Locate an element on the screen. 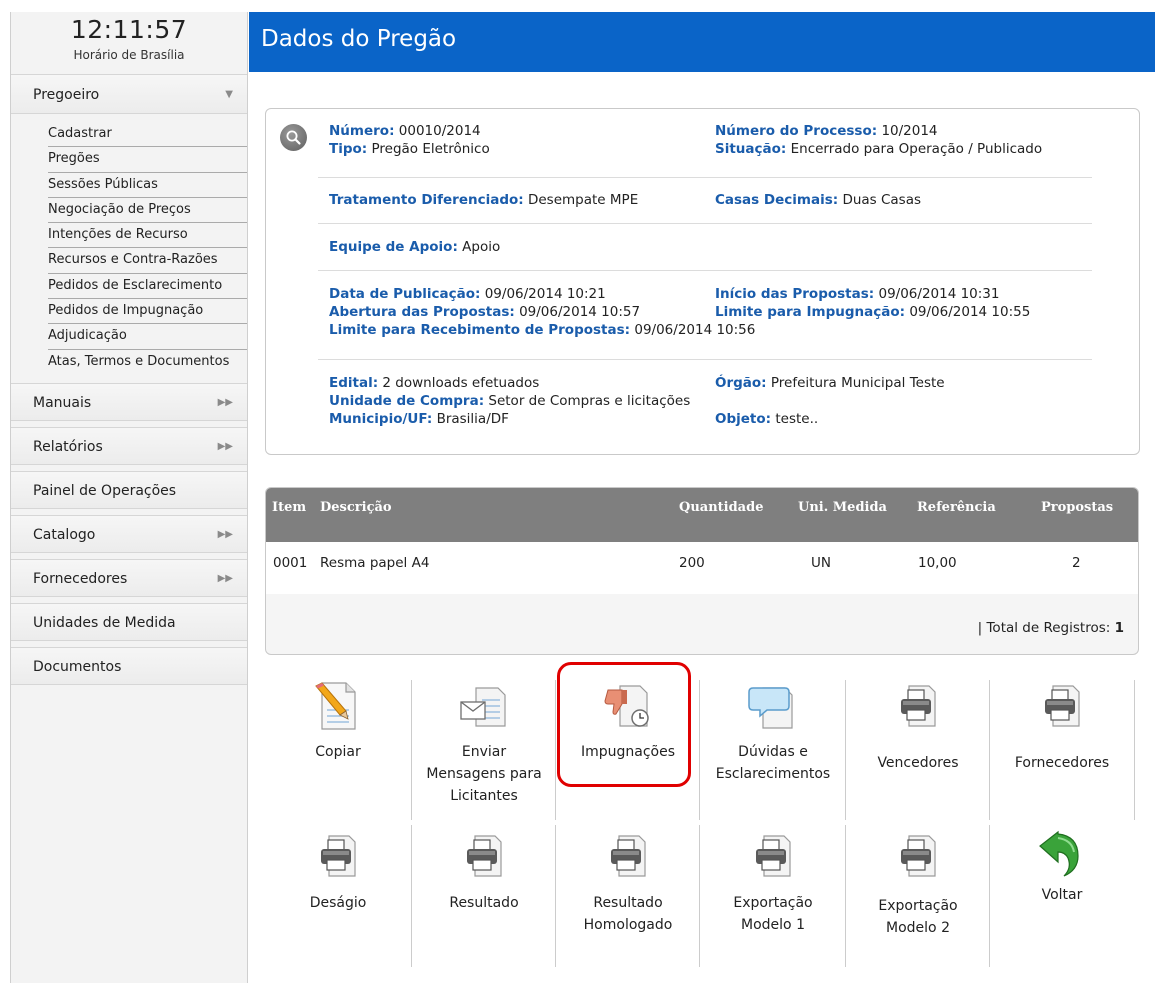  submenu-negociacao-precos: Negociação de Preços is located at coordinates (147, 211).